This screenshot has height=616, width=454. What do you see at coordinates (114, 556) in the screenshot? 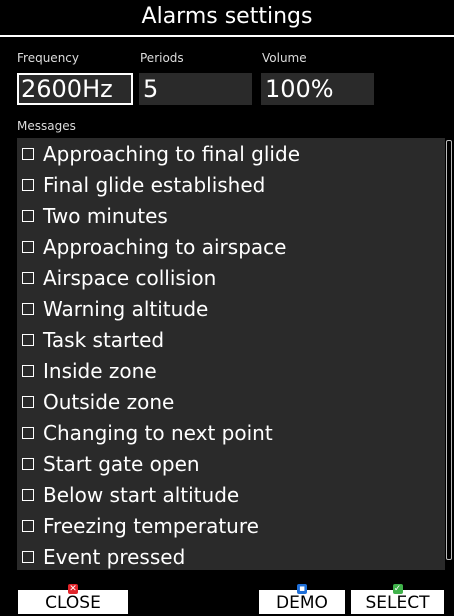
I see `list-item-label: Event pressed` at bounding box center [114, 556].